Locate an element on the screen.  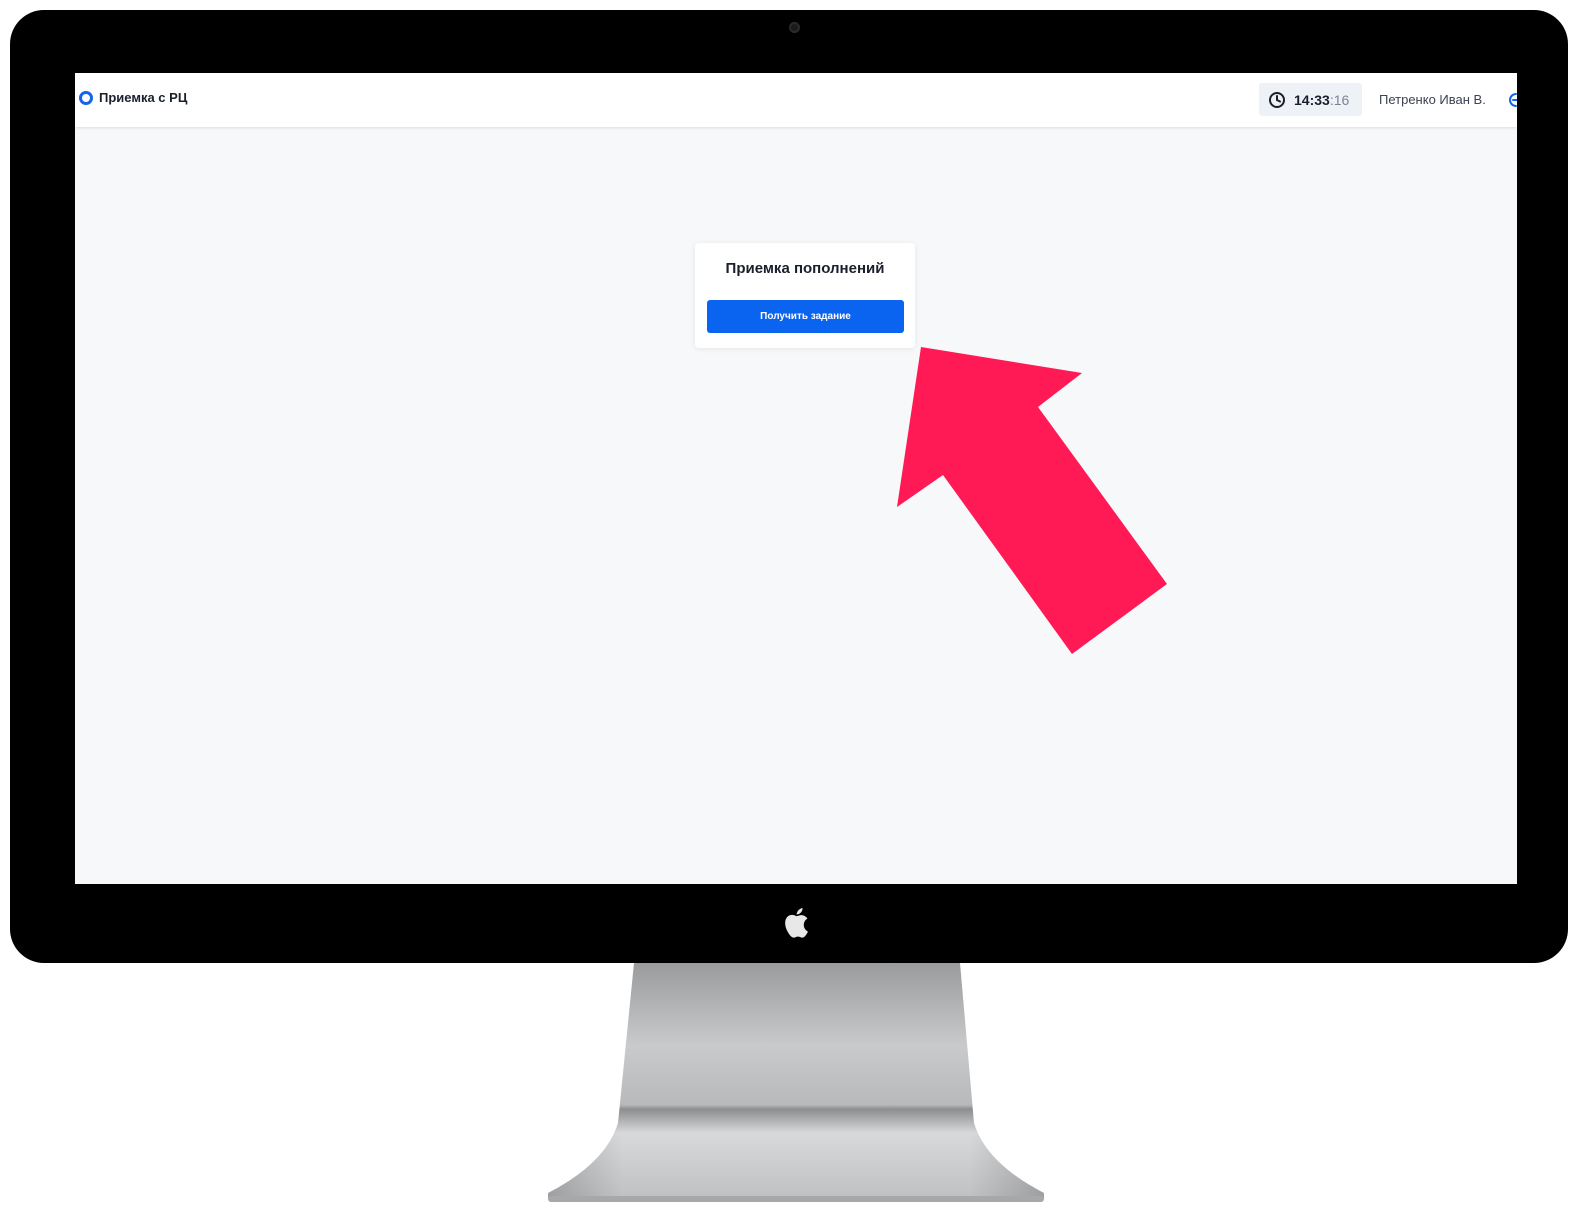
camera-icon is located at coordinates (794, 27).